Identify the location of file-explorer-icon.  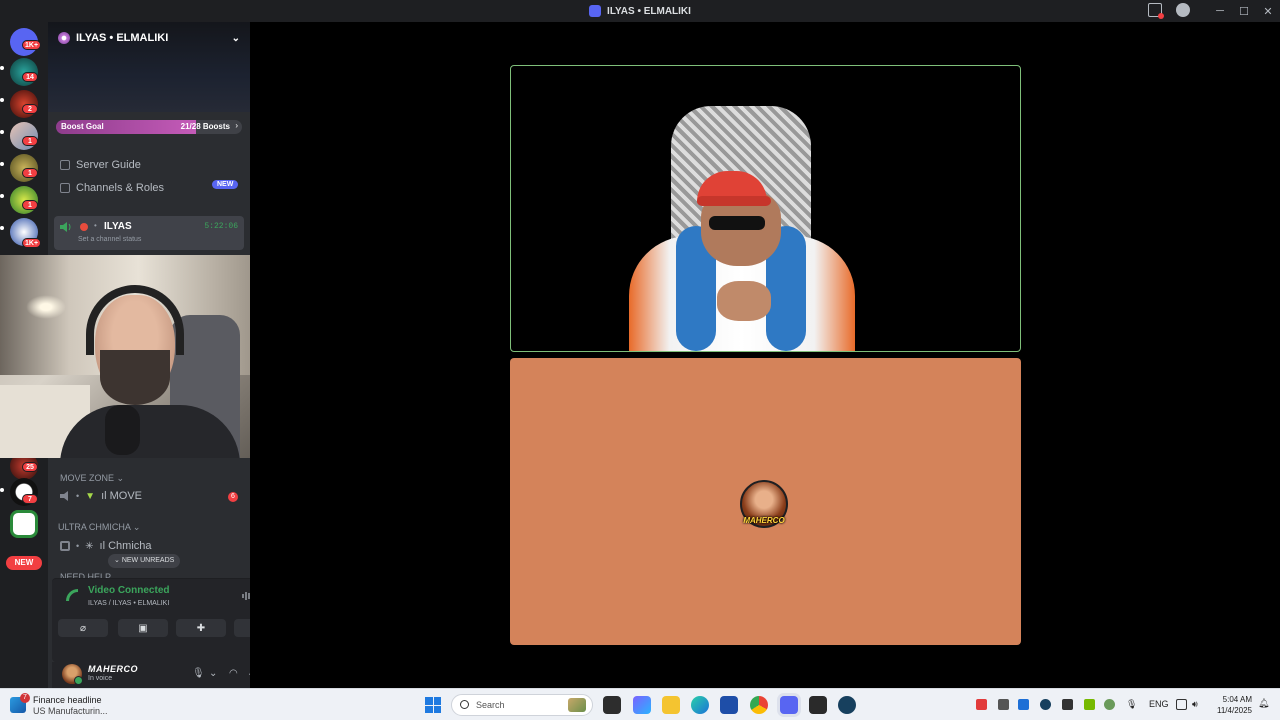
(671, 705).